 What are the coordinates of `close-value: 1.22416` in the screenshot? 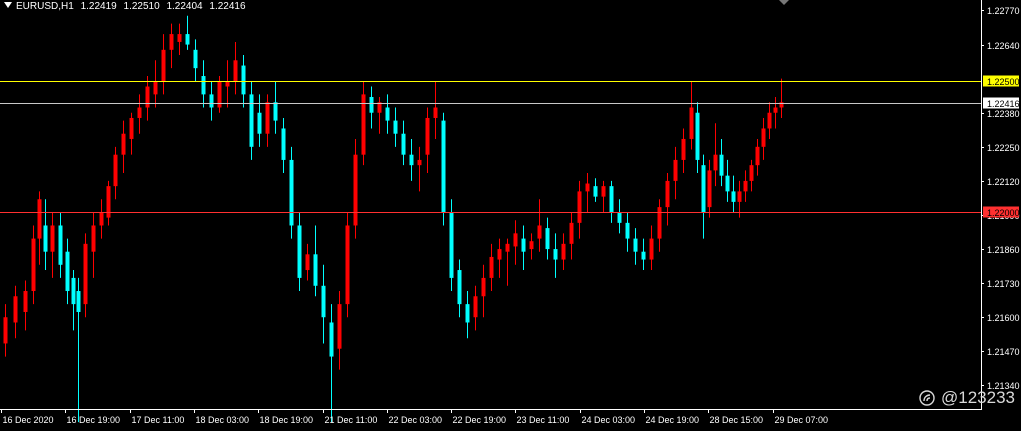 It's located at (227, 6).